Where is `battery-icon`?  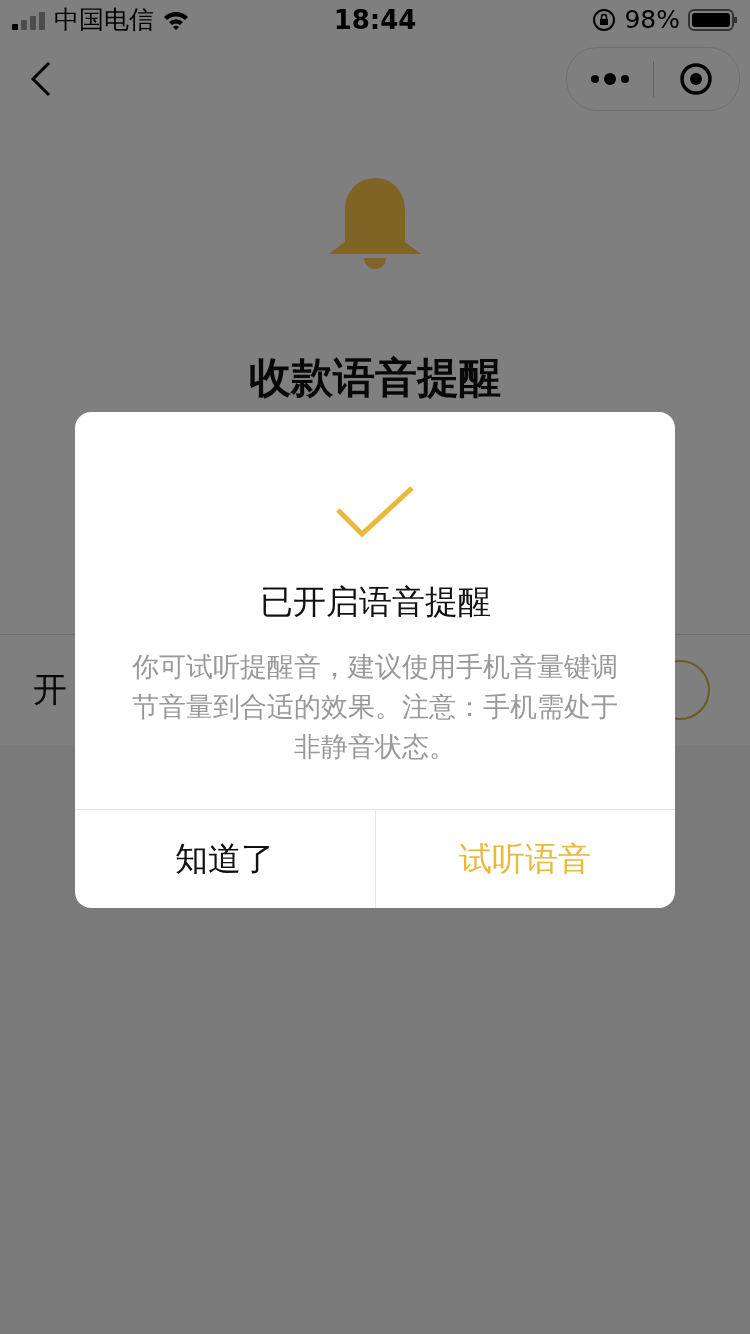
battery-icon is located at coordinates (713, 19).